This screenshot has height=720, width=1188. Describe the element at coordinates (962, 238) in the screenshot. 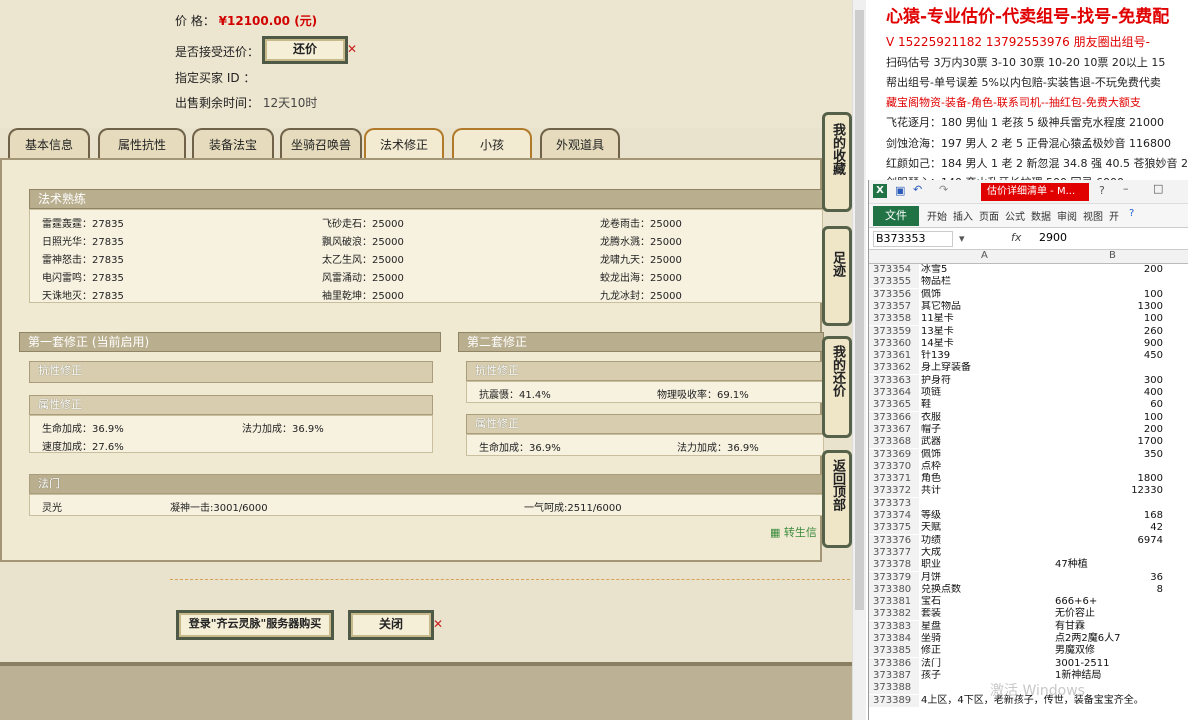

I see `dropdown-icon: ▾` at that location.